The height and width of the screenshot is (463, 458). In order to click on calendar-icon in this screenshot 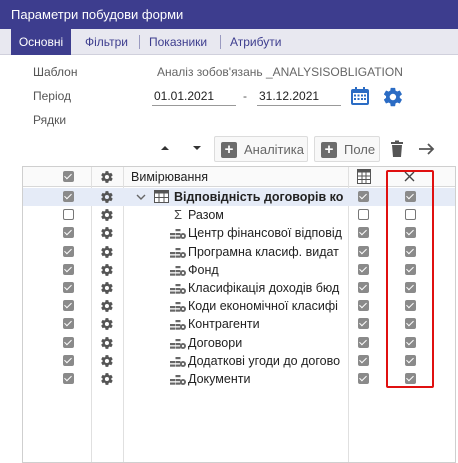, I will do `click(360, 96)`.